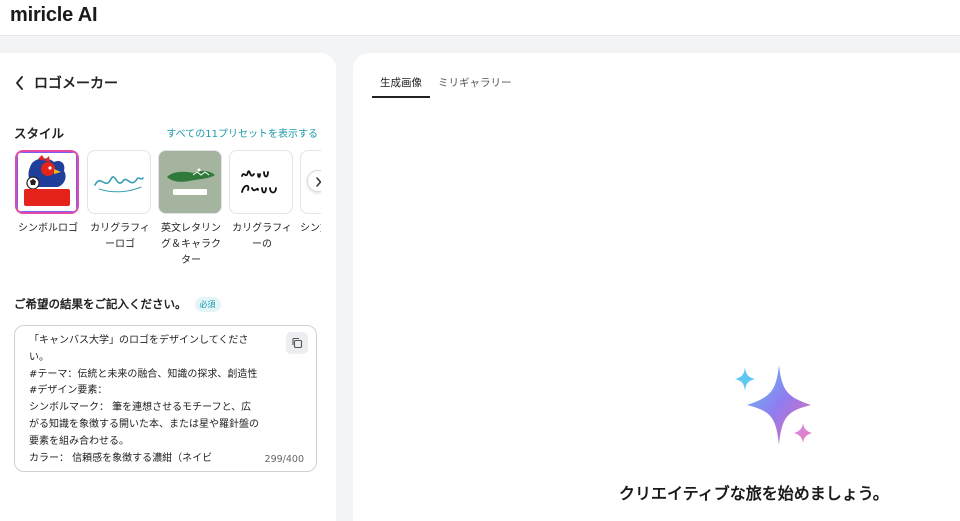  I want to click on preset-label: 英文レタリング＆キャラクター, so click(191, 244).